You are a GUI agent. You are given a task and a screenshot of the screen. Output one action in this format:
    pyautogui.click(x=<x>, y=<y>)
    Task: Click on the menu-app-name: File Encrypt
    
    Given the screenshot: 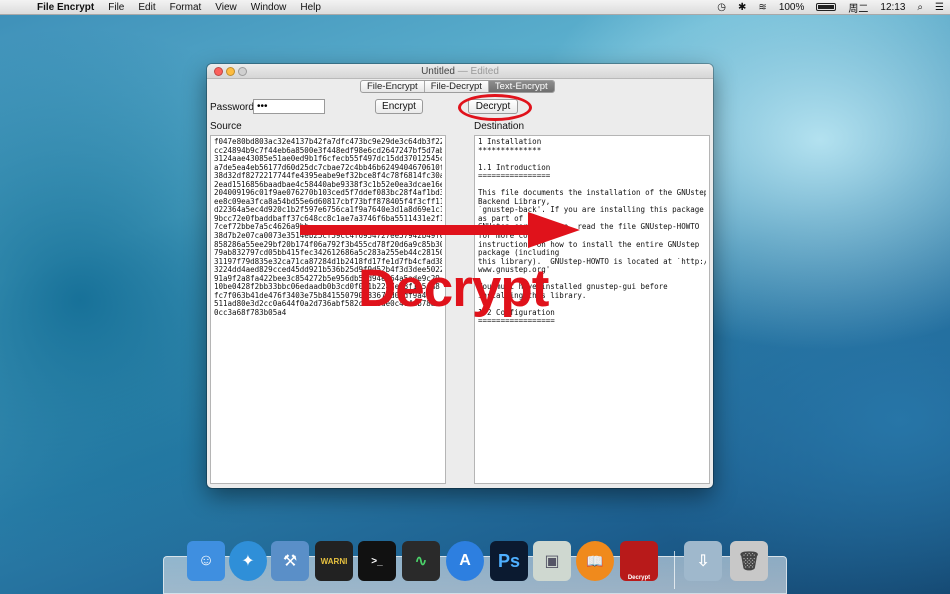 What is the action you would take?
    pyautogui.click(x=65, y=7)
    